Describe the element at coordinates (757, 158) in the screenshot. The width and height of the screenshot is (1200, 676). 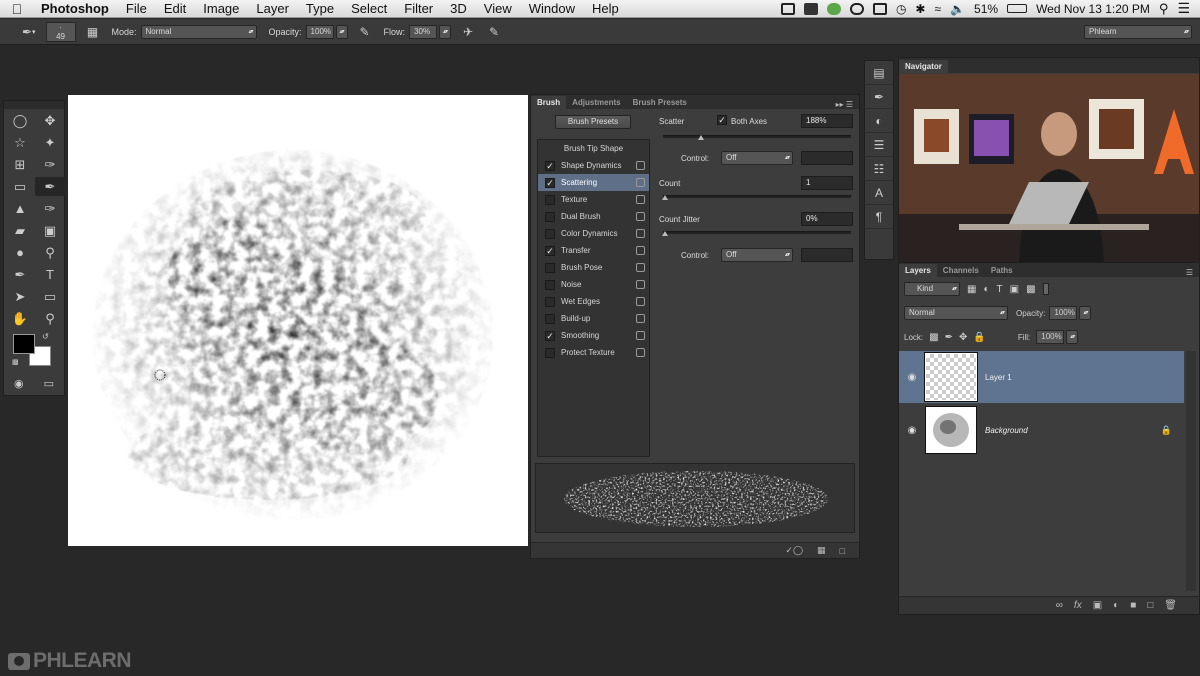
I see `control-select: Off` at that location.